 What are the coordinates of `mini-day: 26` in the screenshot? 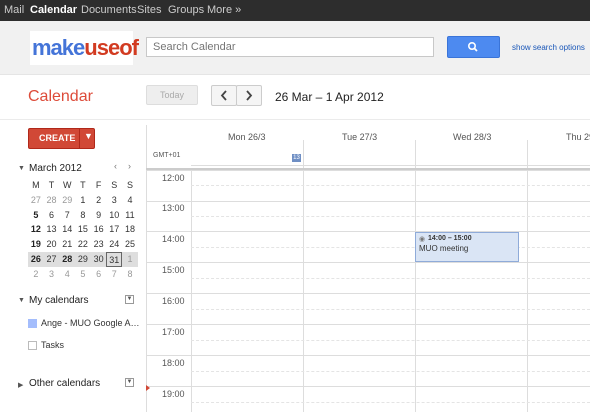 It's located at (36, 259).